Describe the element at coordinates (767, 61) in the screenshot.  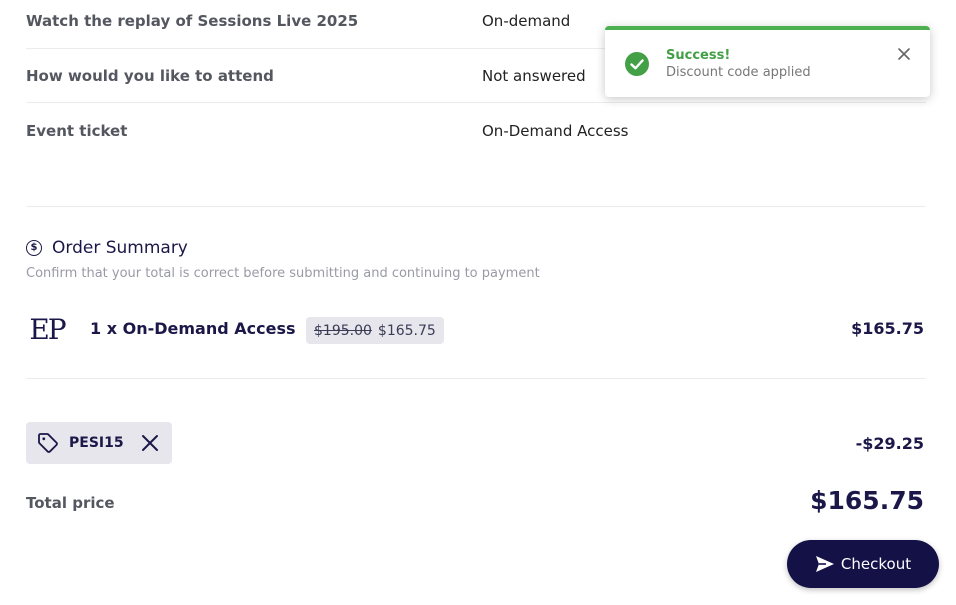
I see `success-toast: Success! Discount code applied` at that location.